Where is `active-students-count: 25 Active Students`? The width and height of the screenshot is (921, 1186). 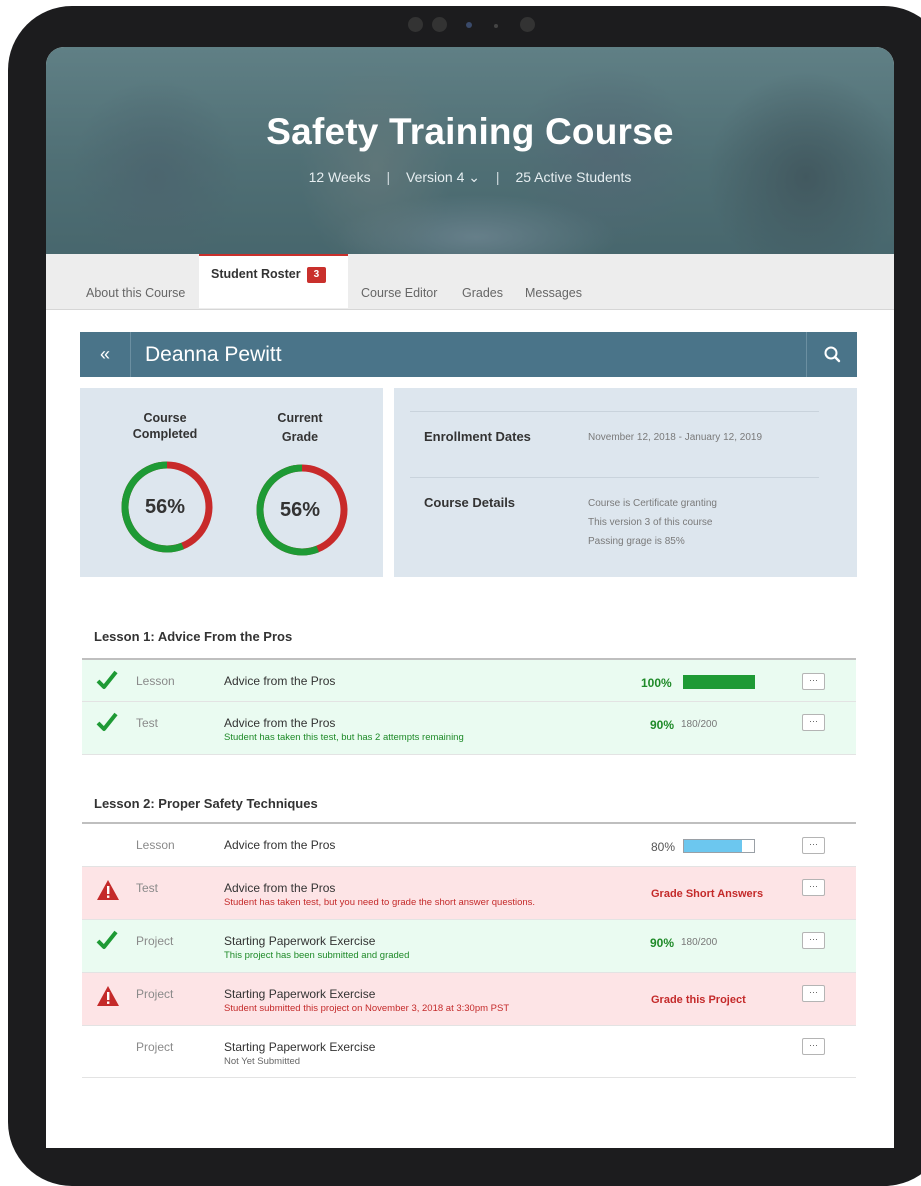
active-students-count: 25 Active Students is located at coordinates (573, 177).